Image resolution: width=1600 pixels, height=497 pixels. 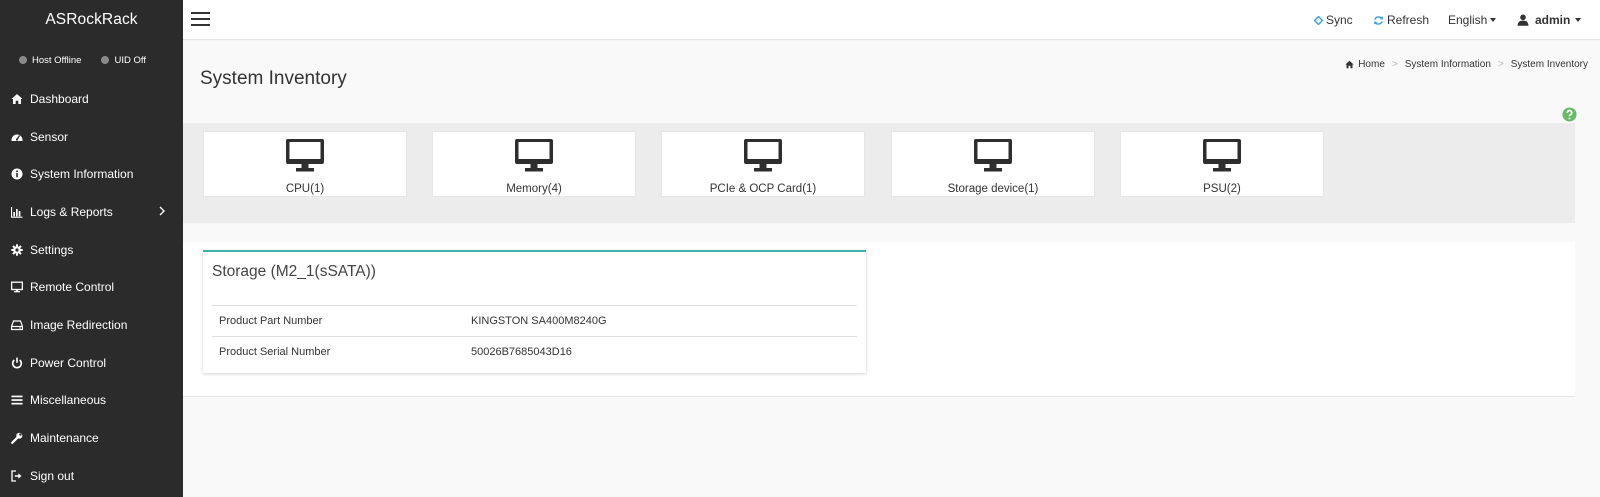 What do you see at coordinates (1318, 20) in the screenshot?
I see `sync-icon` at bounding box center [1318, 20].